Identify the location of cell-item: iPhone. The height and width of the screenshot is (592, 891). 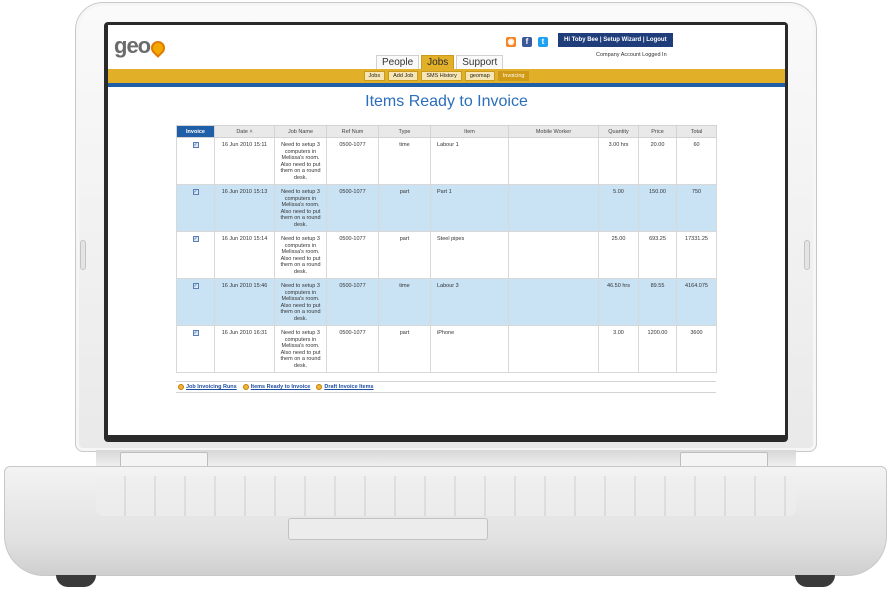
(469, 349).